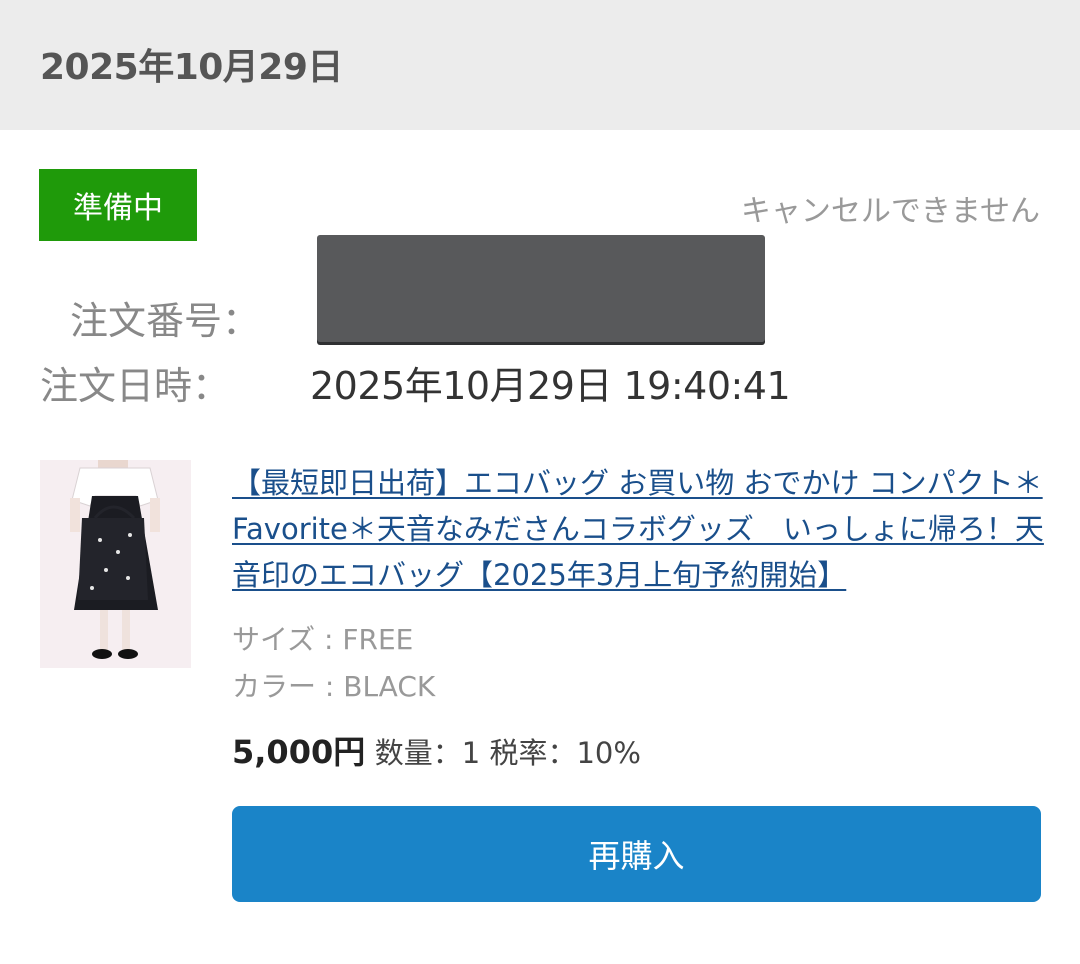 This screenshot has height=964, width=1080. Describe the element at coordinates (334, 686) in the screenshot. I see `product-color: カラー : BLACK` at that location.